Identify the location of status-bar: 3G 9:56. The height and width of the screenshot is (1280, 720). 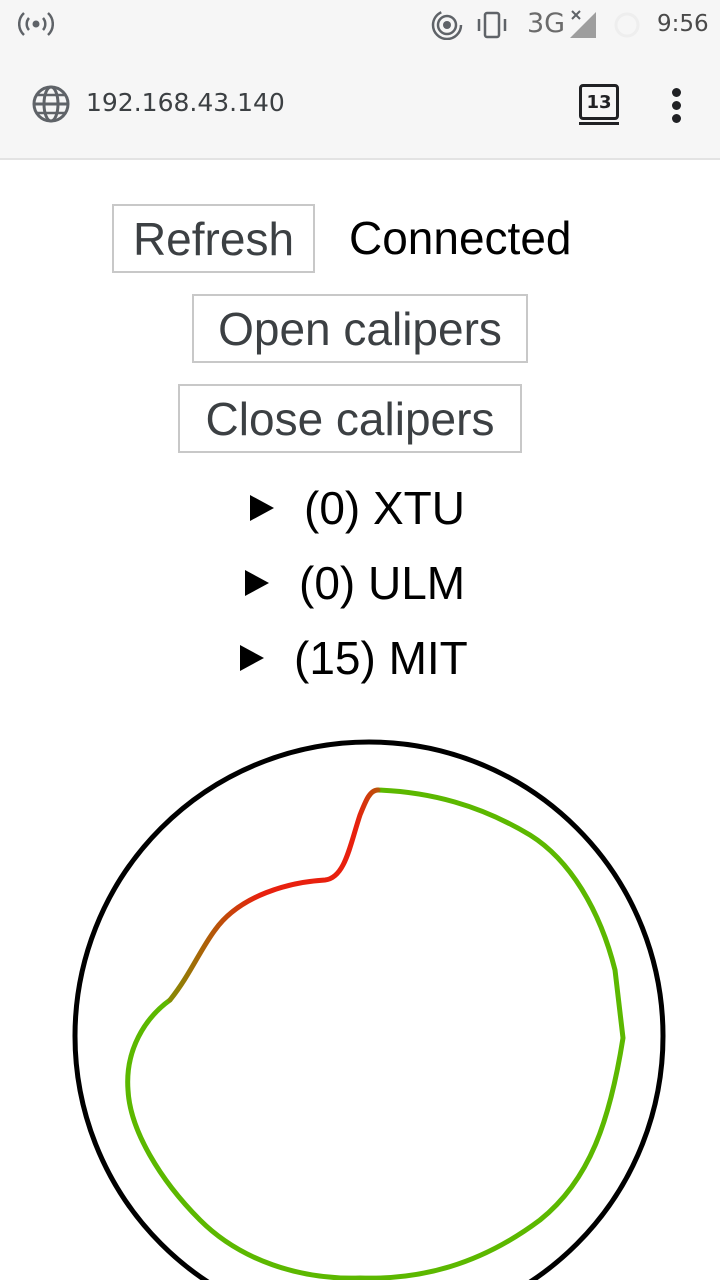
(360, 25).